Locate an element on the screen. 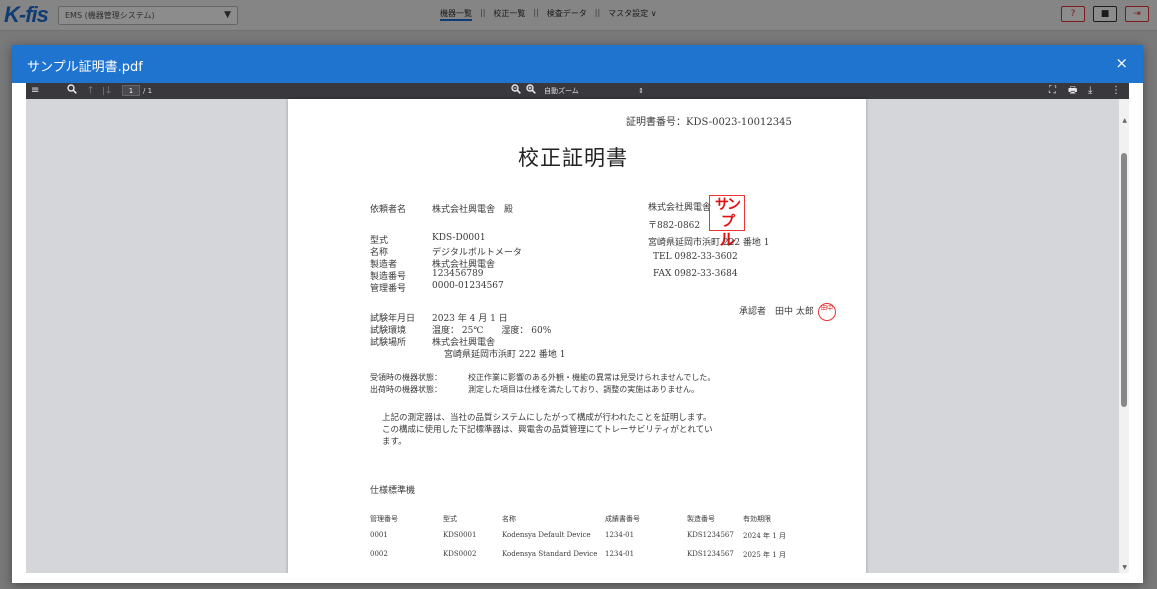  zoom-out-icon is located at coordinates (516, 91).